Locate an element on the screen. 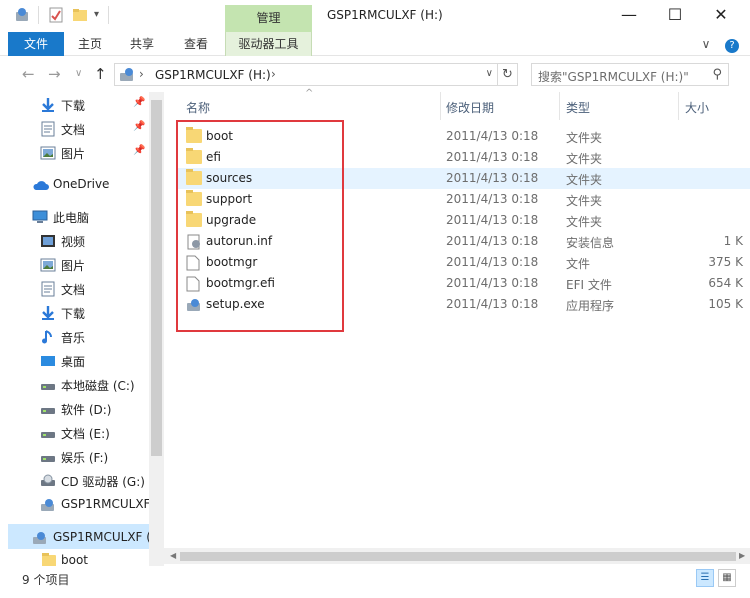 This screenshot has width=750, height=598. search-box: 搜索"GSP1RMCULXF (H:)" ⚲ is located at coordinates (630, 74).